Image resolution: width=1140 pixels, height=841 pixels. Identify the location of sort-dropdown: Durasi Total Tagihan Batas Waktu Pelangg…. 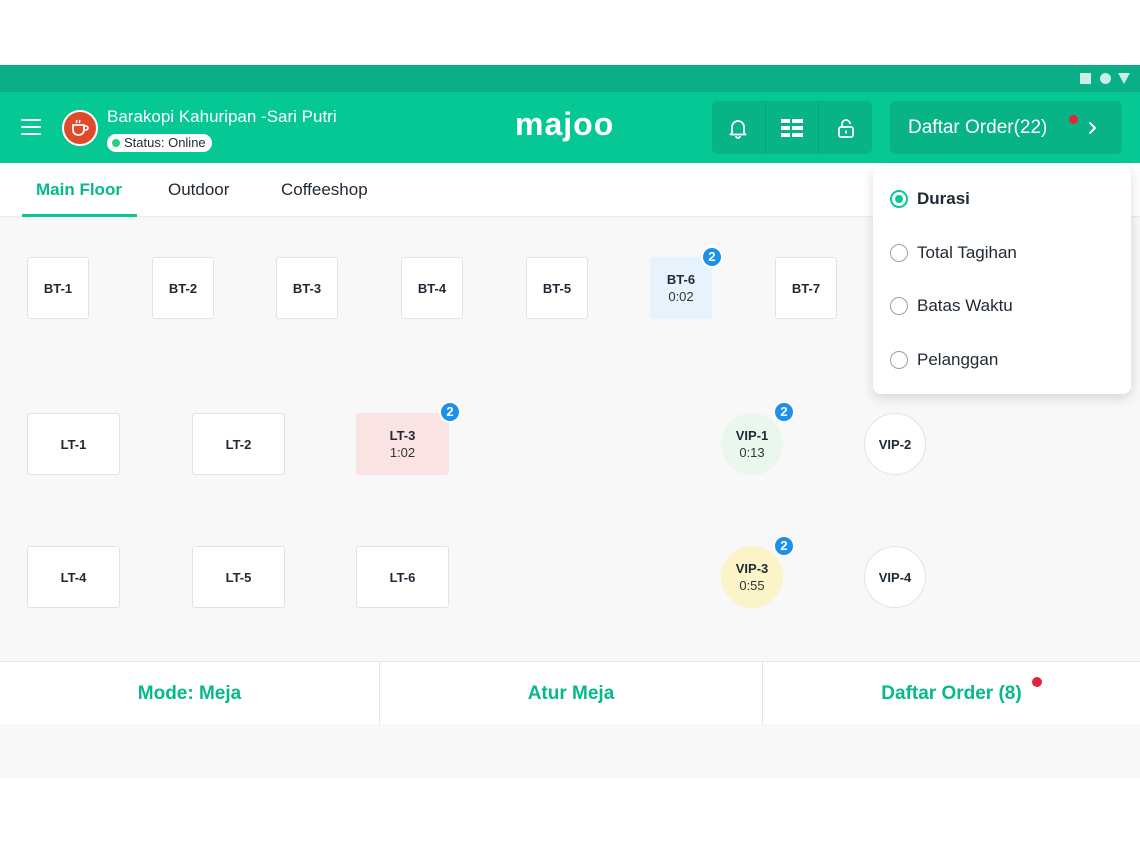
(1002, 280).